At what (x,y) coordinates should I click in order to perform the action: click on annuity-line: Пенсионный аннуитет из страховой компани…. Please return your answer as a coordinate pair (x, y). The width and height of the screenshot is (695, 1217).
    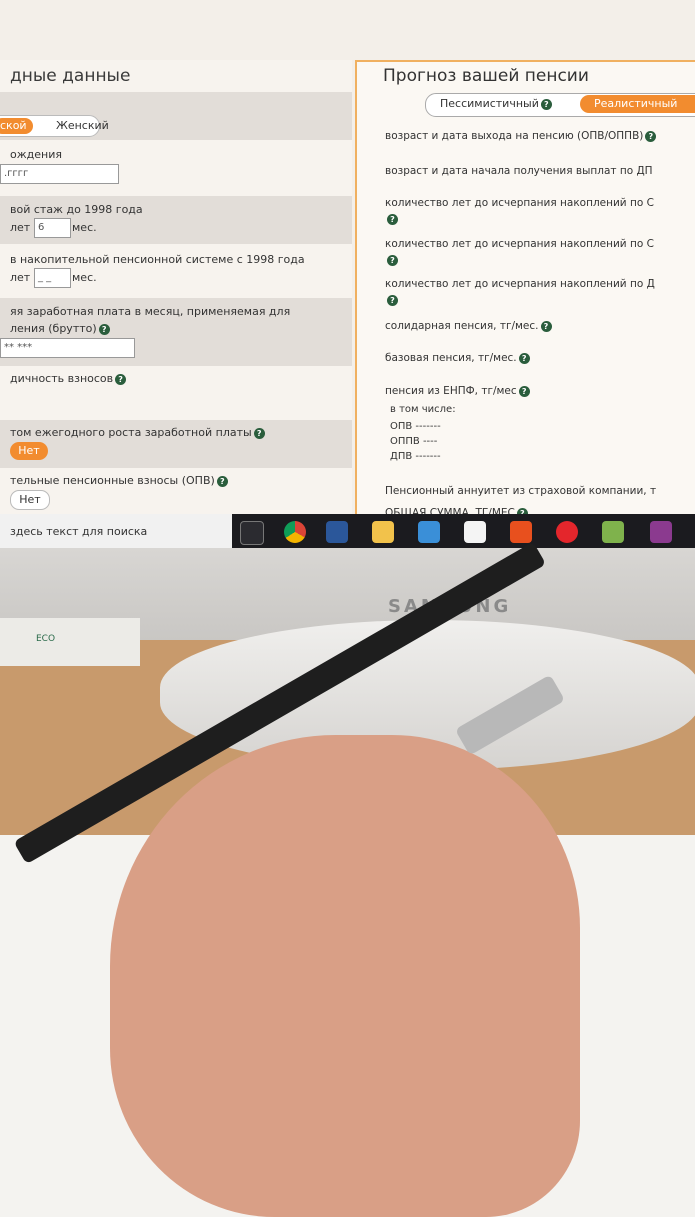
    Looking at the image, I should click on (521, 491).